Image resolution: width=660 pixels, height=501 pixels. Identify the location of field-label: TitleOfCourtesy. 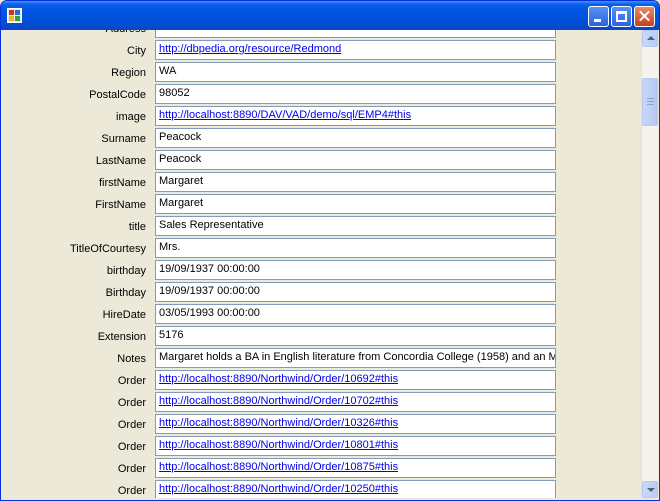
(107, 249).